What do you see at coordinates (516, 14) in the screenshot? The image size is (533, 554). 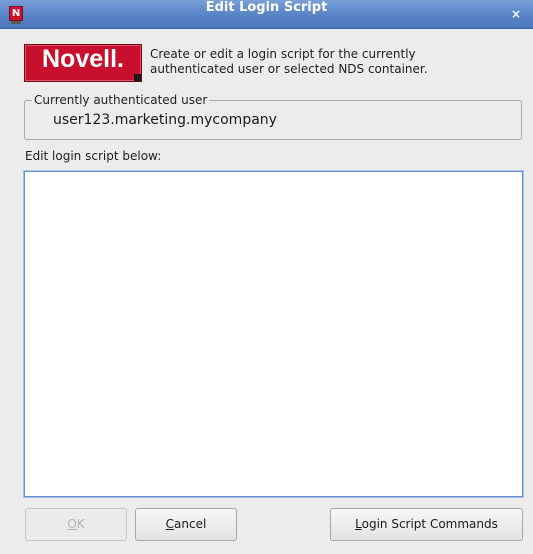 I see `close-icon: ×` at bounding box center [516, 14].